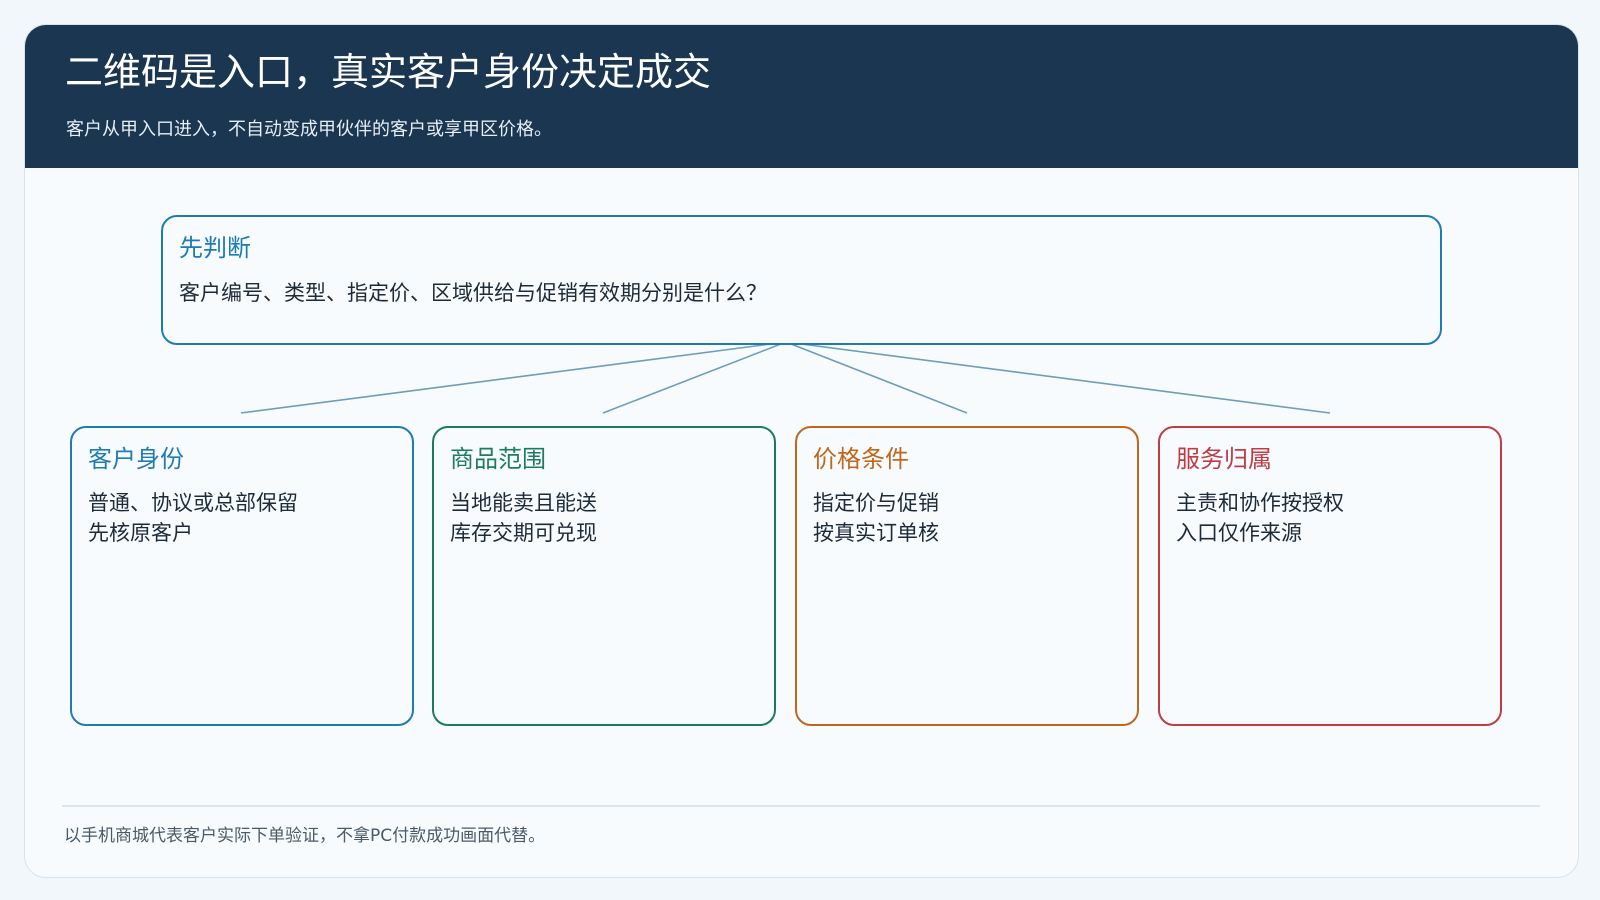  I want to click on card-price-conditions: 价格条件 指定价与促销 按真实订单核, so click(967, 576).